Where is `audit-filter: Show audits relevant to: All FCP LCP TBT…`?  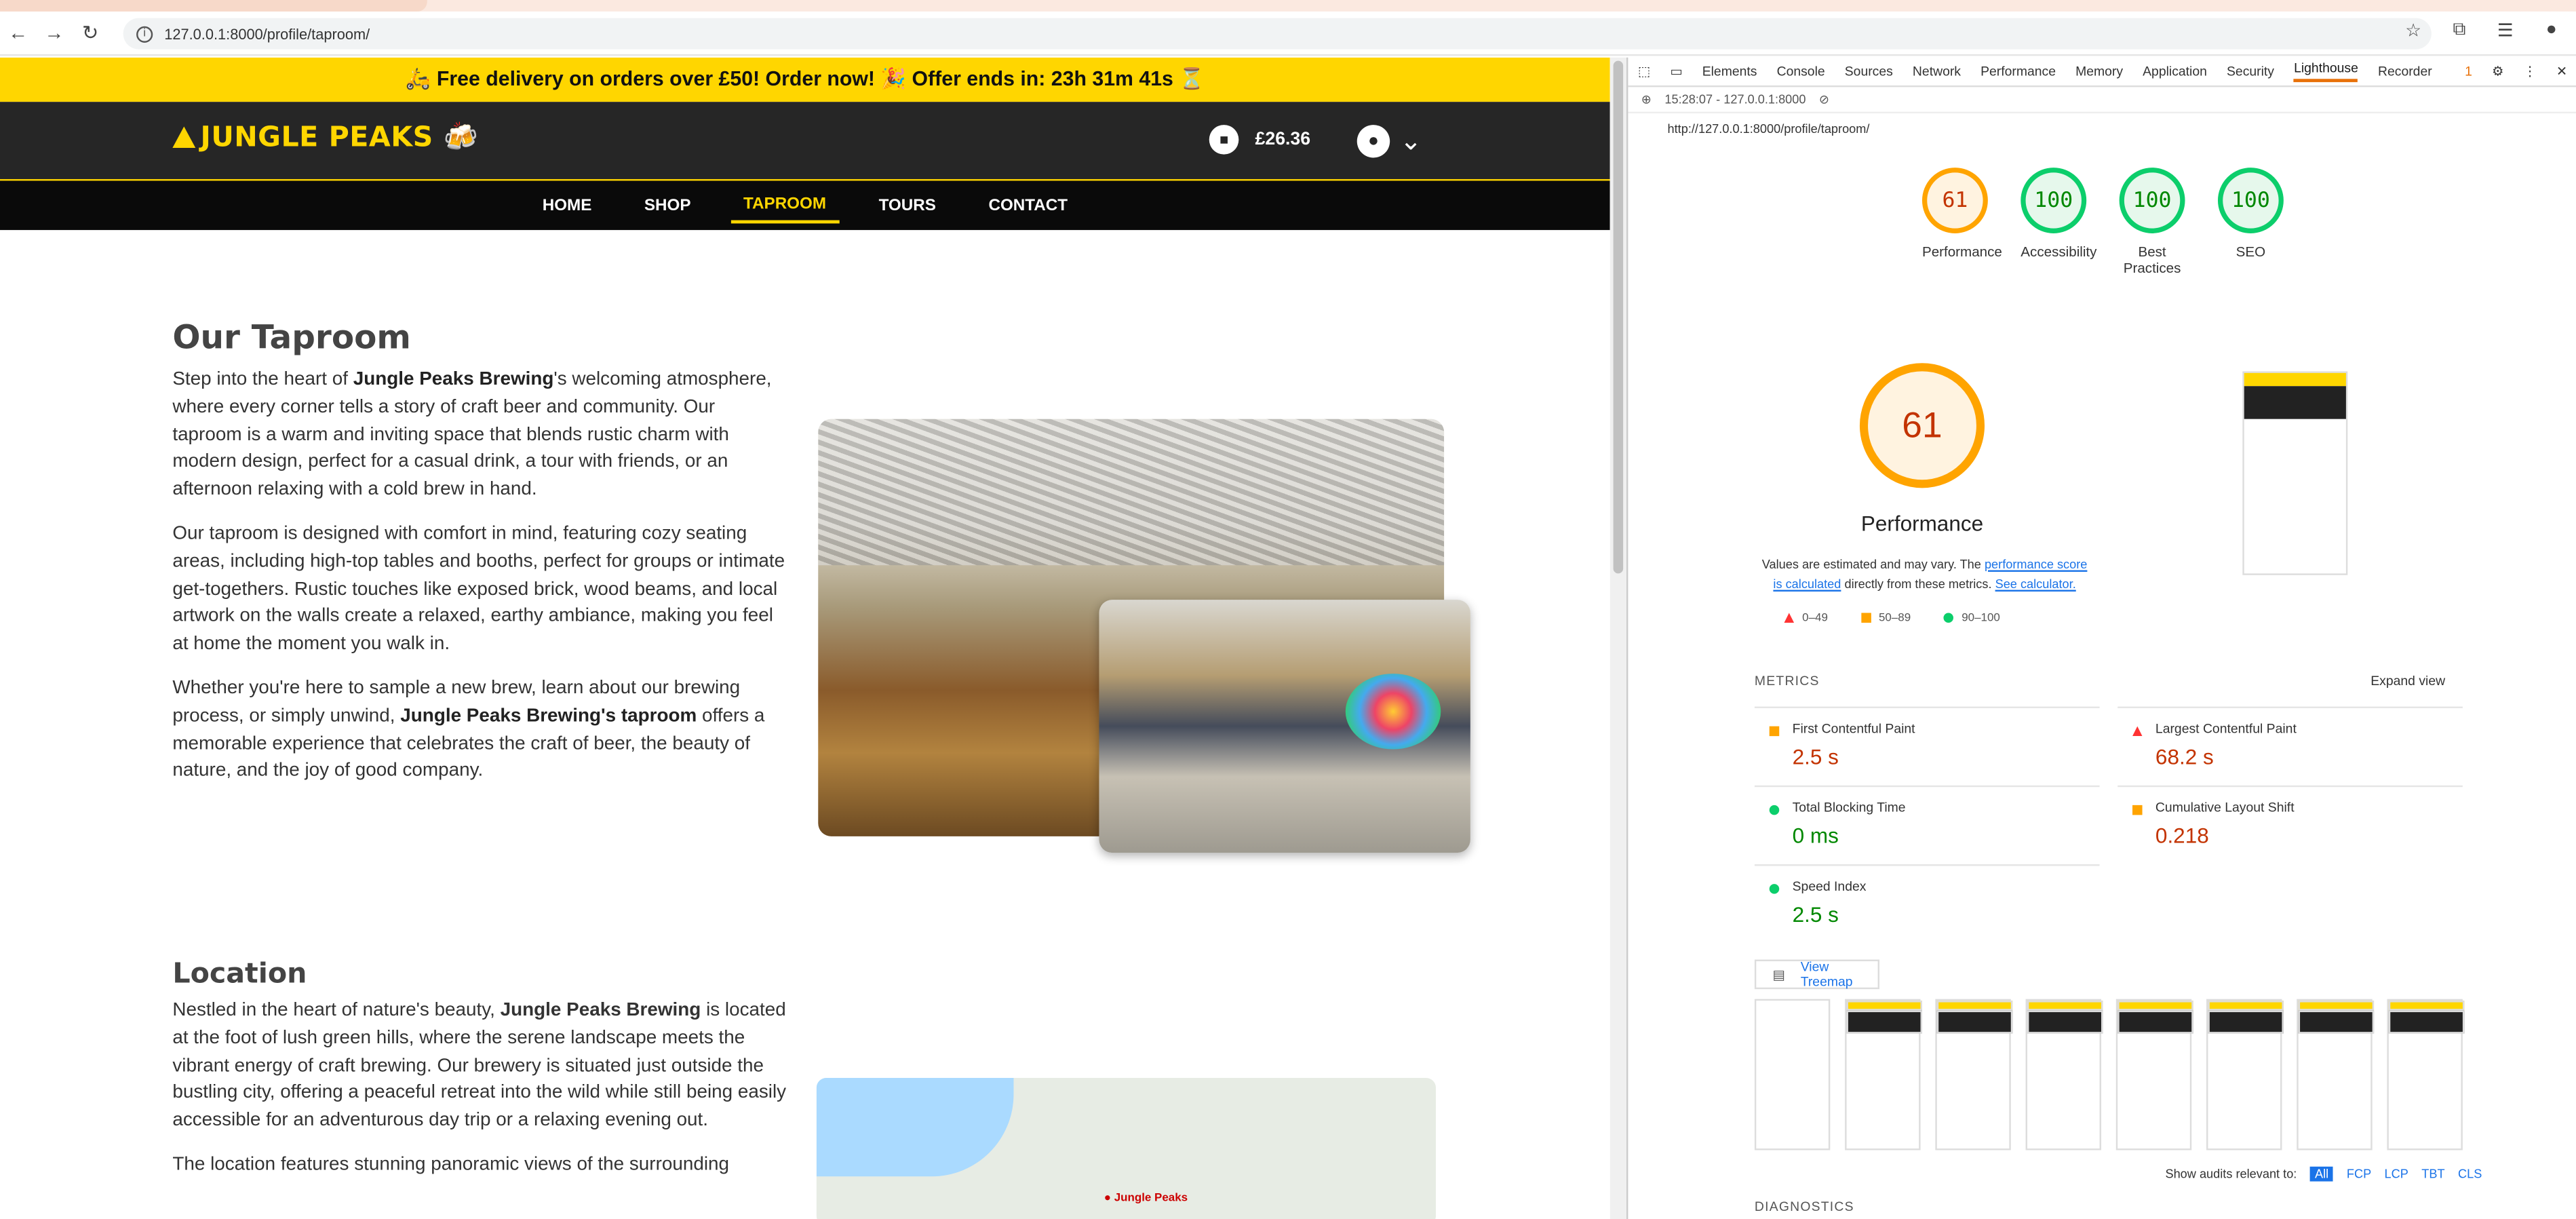
audit-filter: Show audits relevant to: All FCP LCP TBT… is located at coordinates (2323, 1174).